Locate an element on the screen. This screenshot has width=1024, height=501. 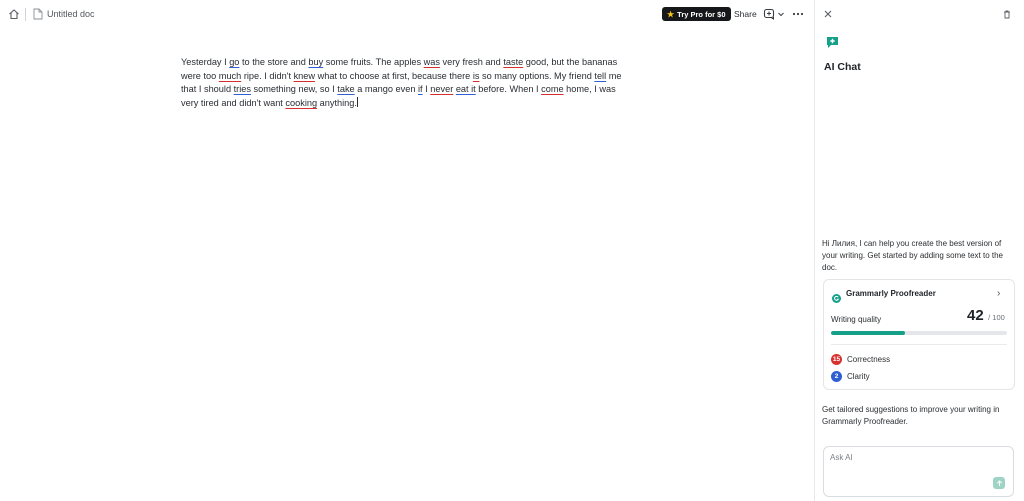
top-toolbar: Untitled doc ★ Try Pro for $0 Share is located at coordinates (407, 14).